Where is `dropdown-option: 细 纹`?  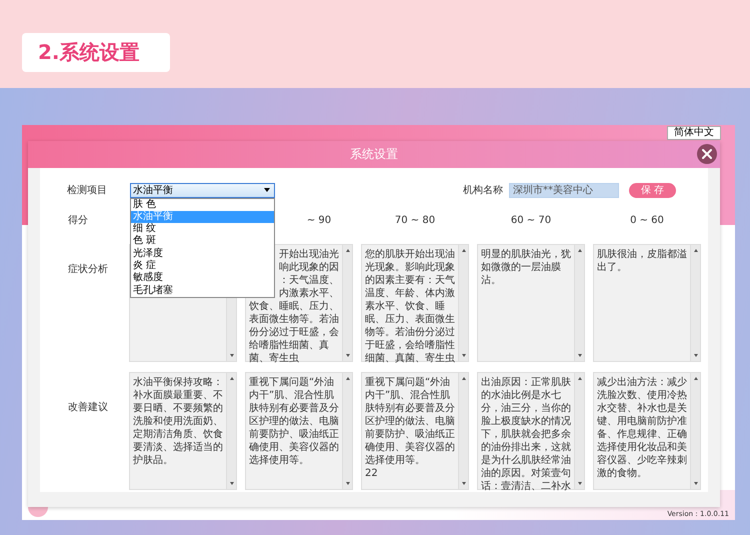 dropdown-option: 细 纹 is located at coordinates (202, 229).